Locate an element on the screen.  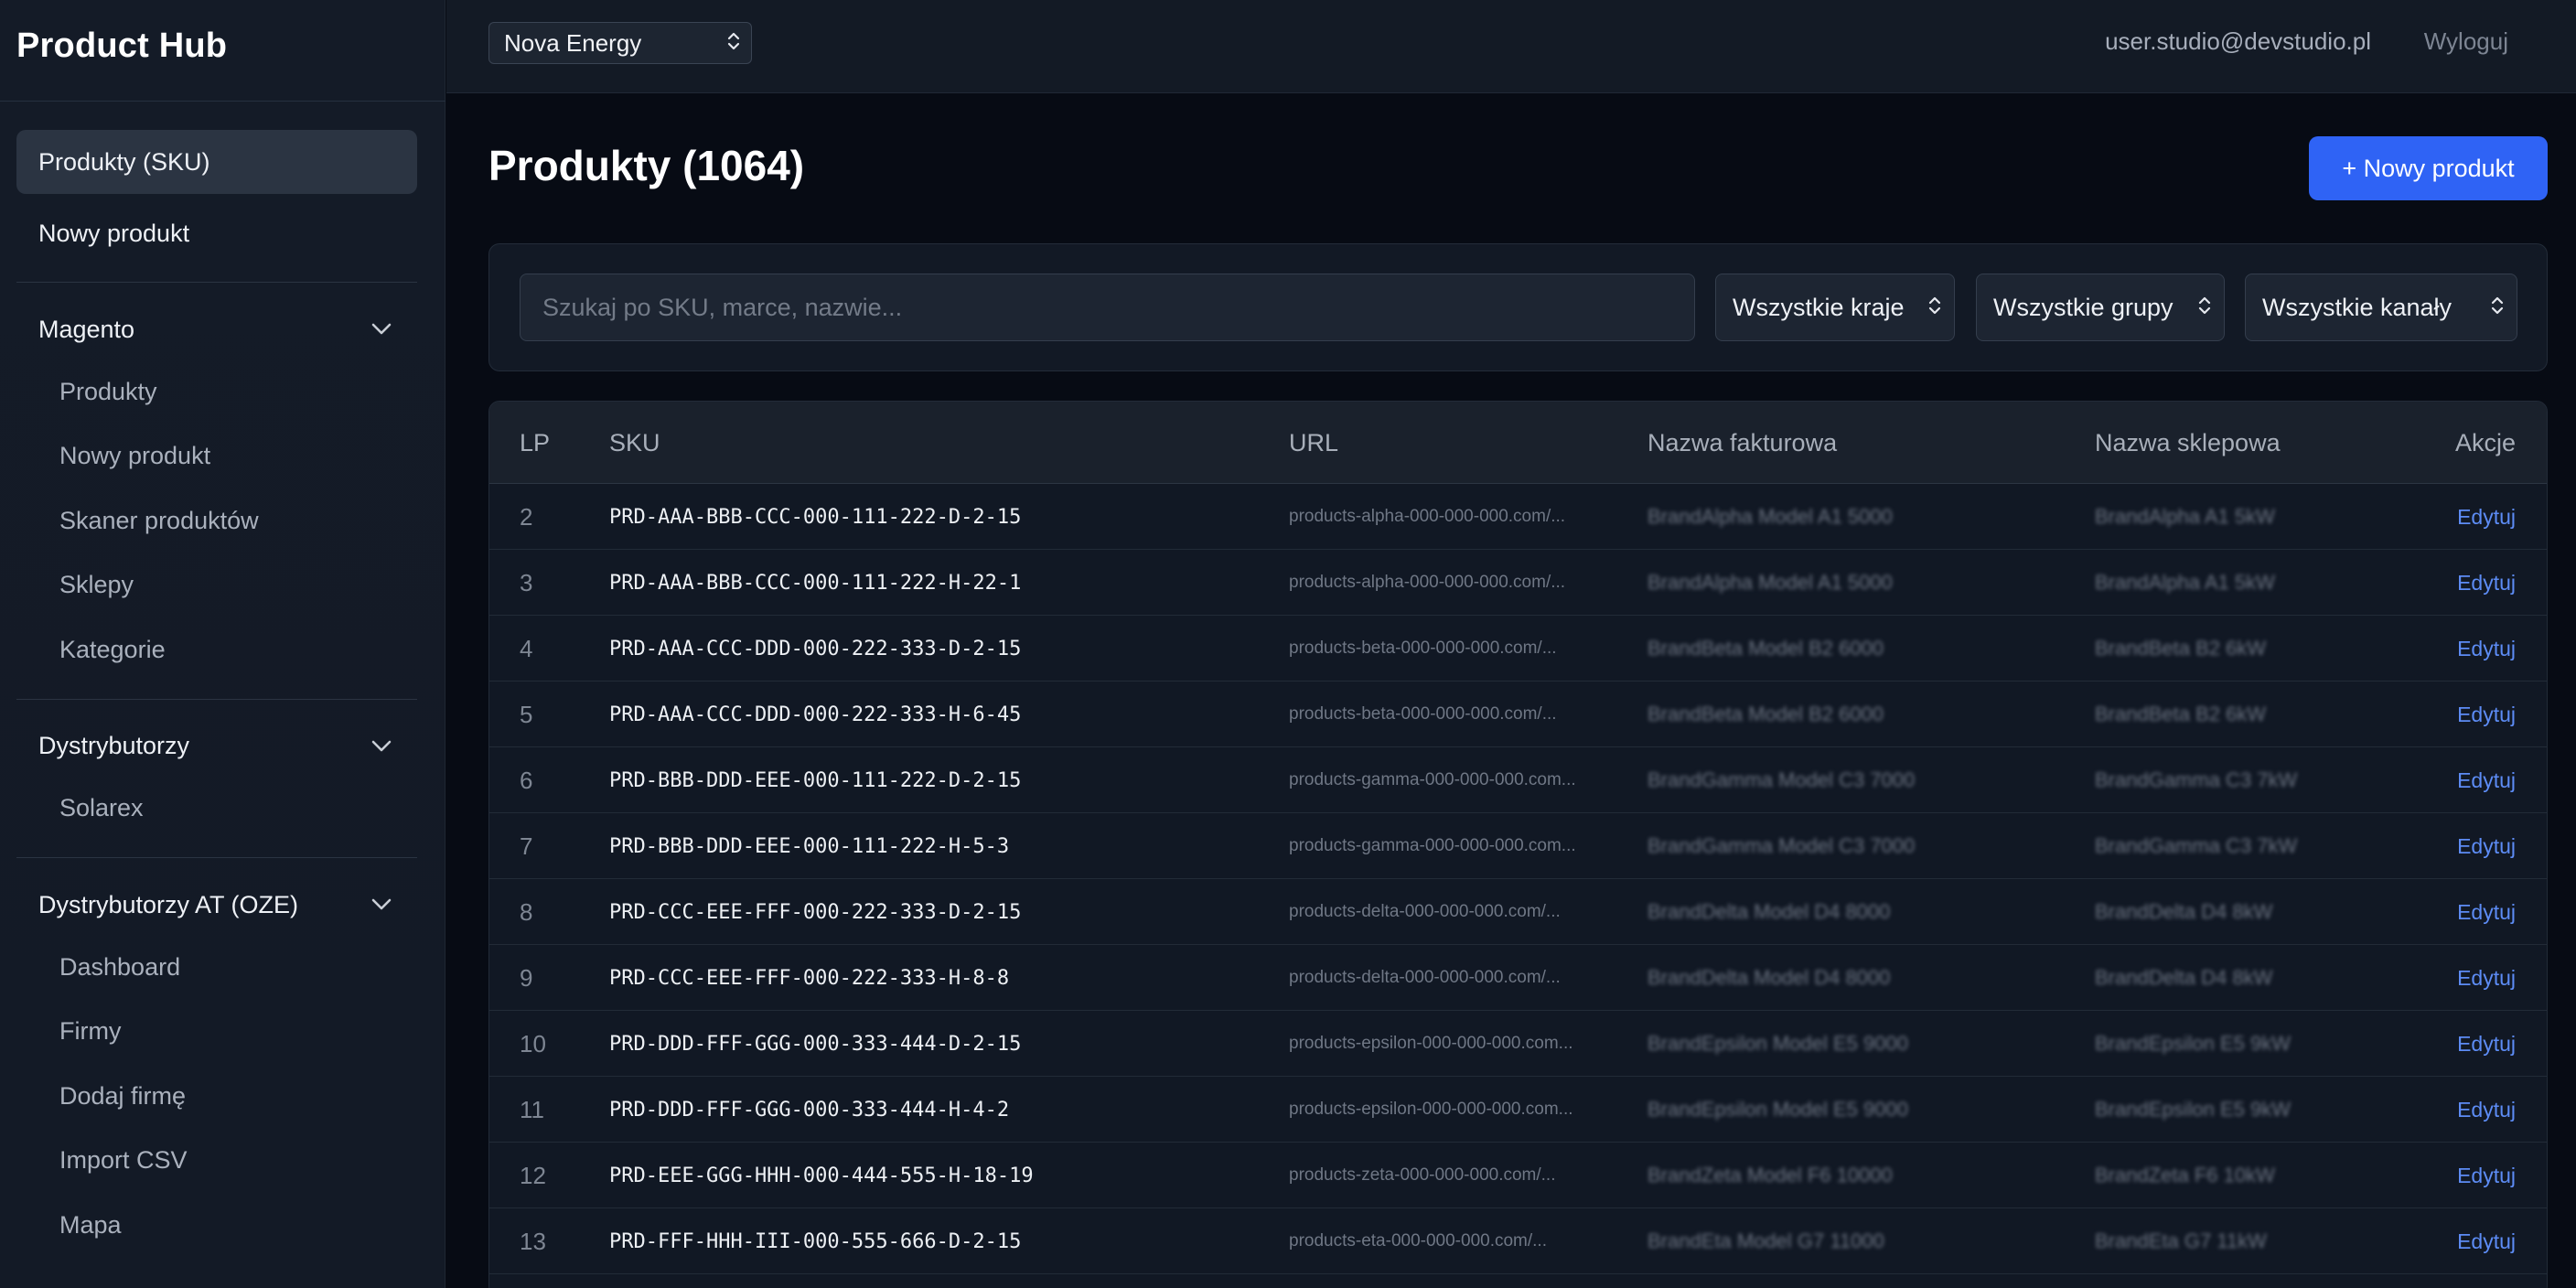
sidebar-item-import-csv: Import CSV is located at coordinates (217, 1161).